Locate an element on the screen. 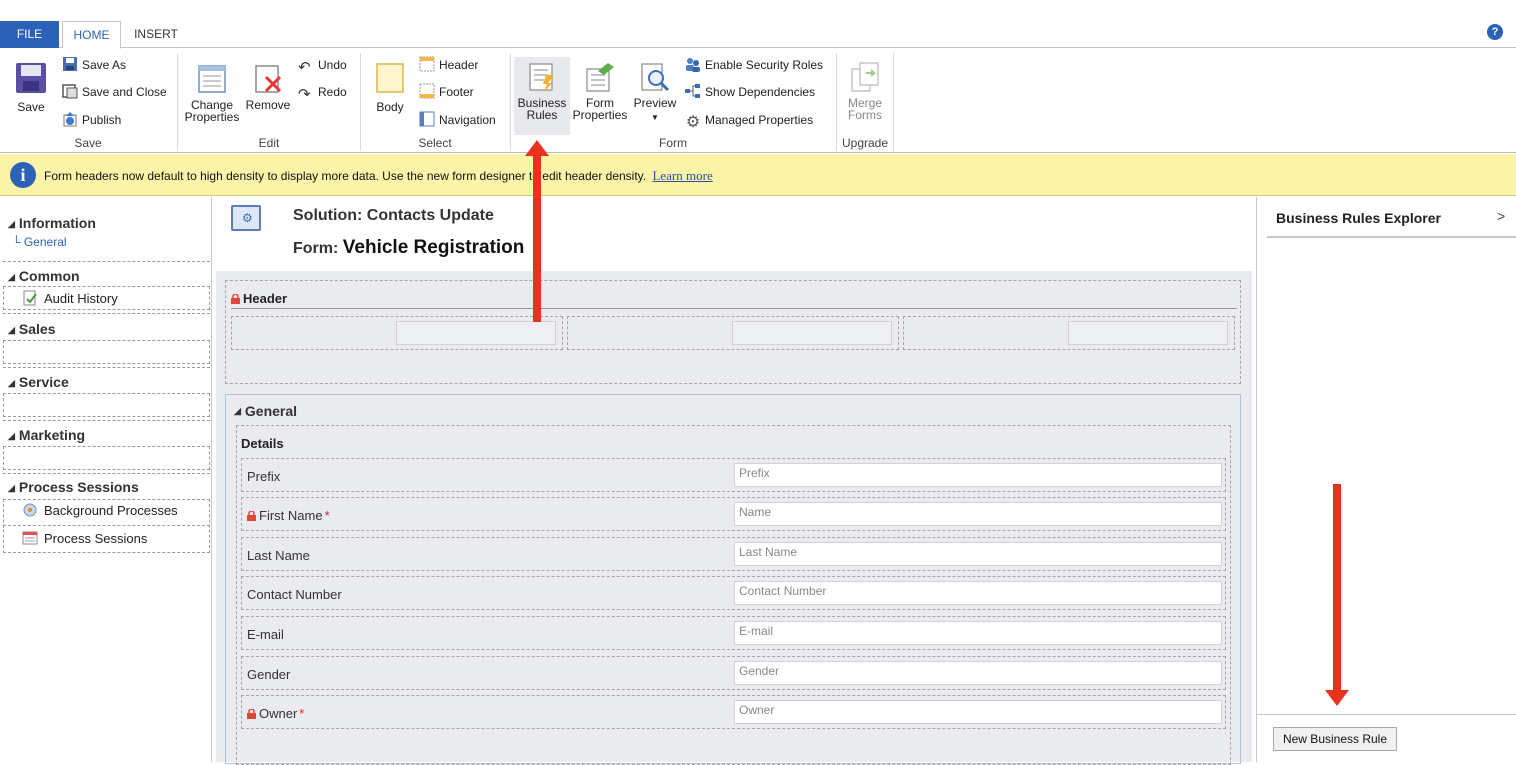 Image resolution: width=1516 pixels, height=765 pixels. field-row-last-name: Last Name Last Name is located at coordinates (733, 554).